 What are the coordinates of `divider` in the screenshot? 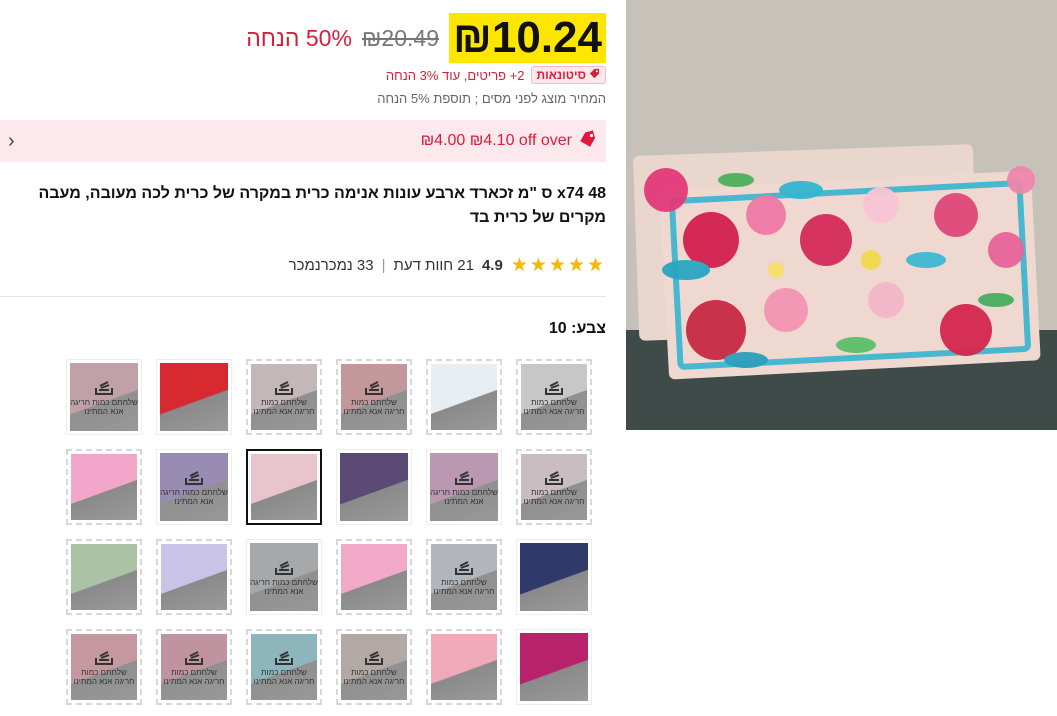 It's located at (303, 296).